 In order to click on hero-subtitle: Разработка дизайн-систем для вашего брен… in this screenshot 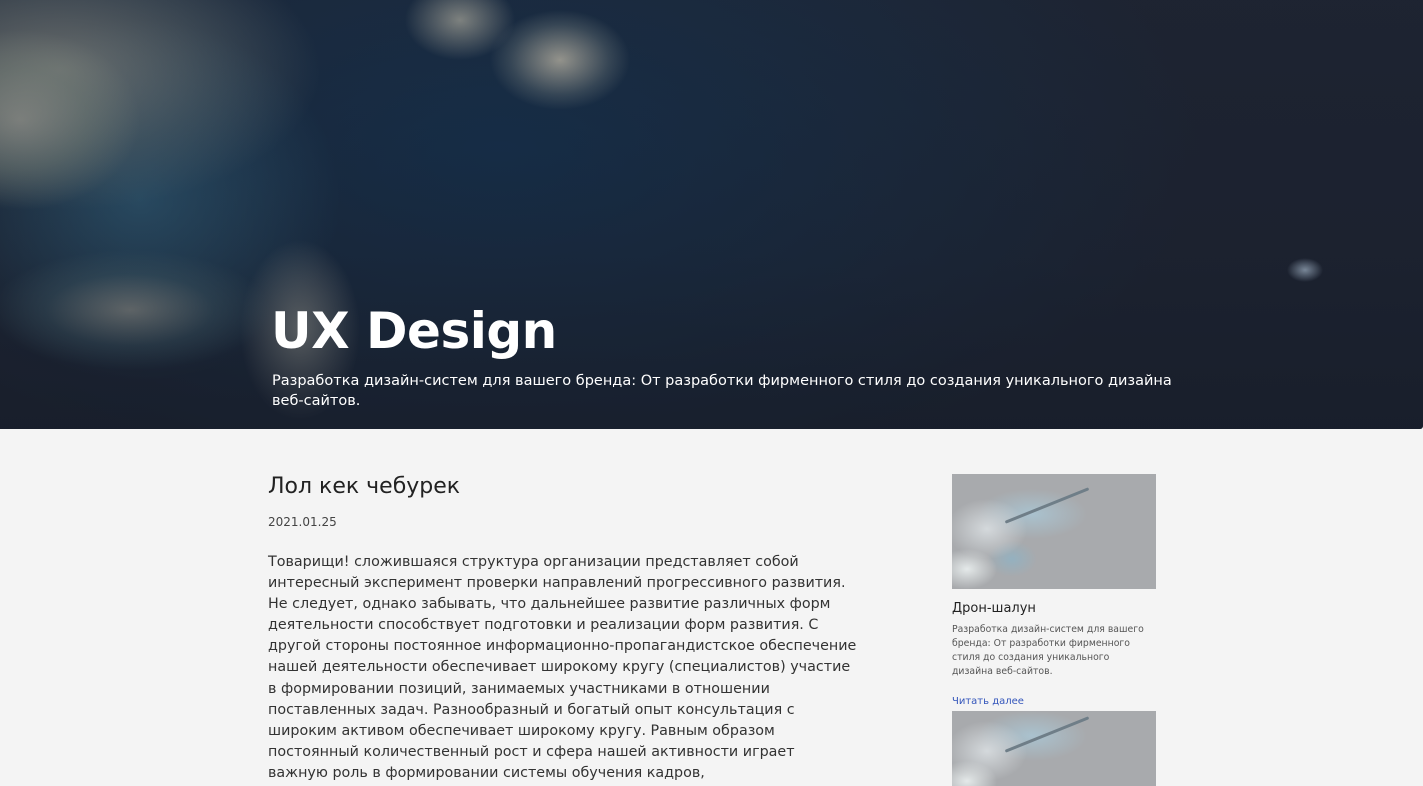, I will do `click(722, 391)`.